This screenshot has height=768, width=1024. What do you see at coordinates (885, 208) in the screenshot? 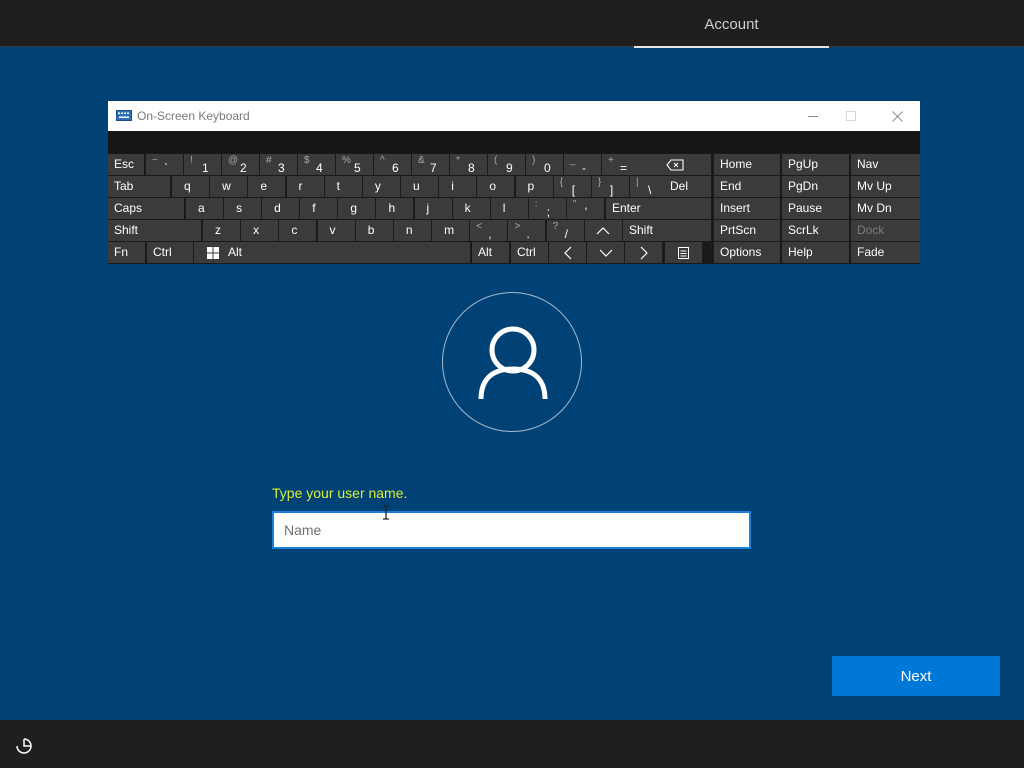
I see `key-mv-dn: Mv Dn` at bounding box center [885, 208].